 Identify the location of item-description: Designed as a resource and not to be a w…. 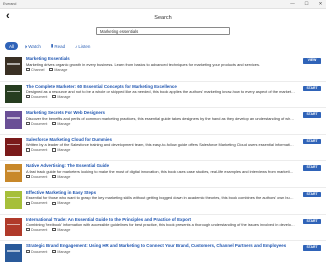
(160, 92).